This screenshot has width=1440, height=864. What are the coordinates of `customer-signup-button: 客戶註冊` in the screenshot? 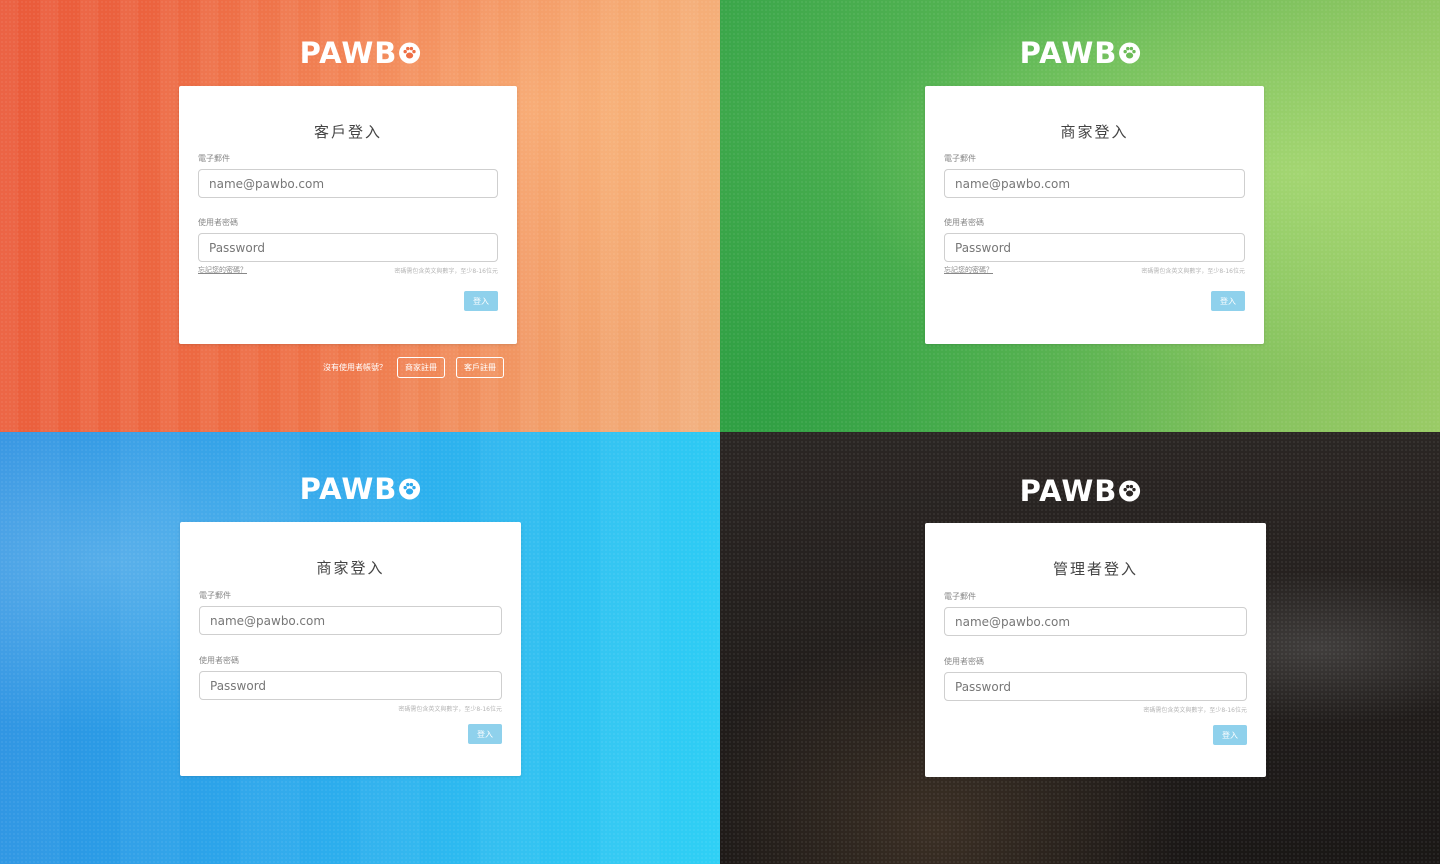 It's located at (480, 367).